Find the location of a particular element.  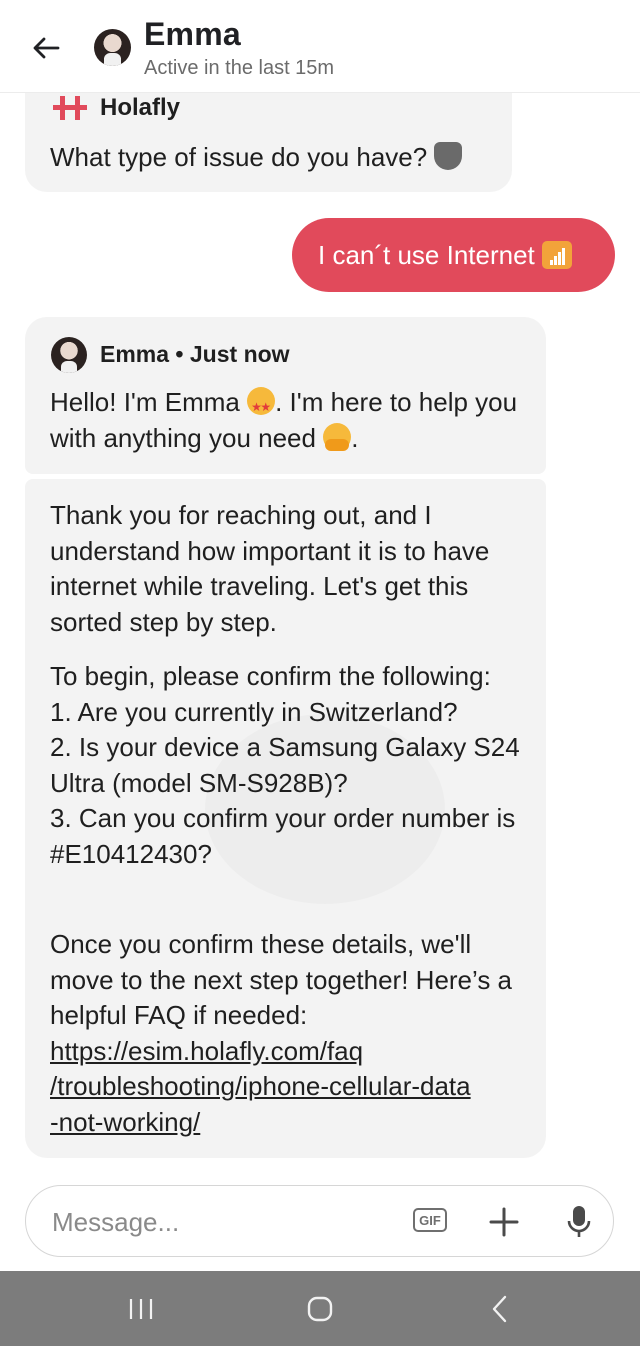

back-button is located at coordinates (46, 48).